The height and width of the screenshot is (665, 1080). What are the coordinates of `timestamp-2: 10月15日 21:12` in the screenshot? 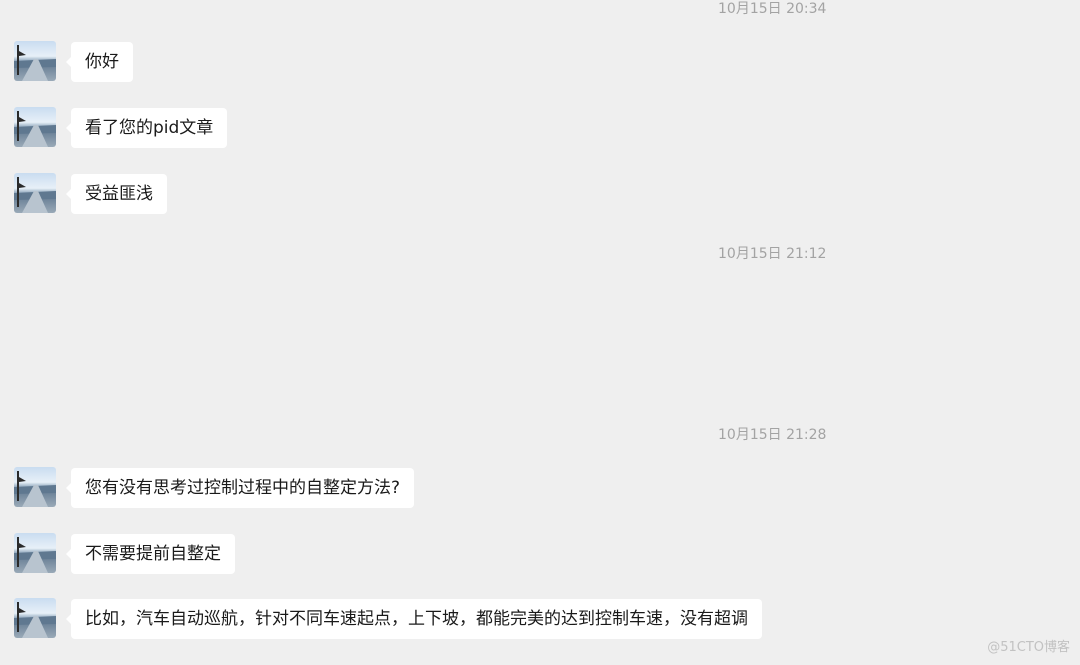 It's located at (772, 254).